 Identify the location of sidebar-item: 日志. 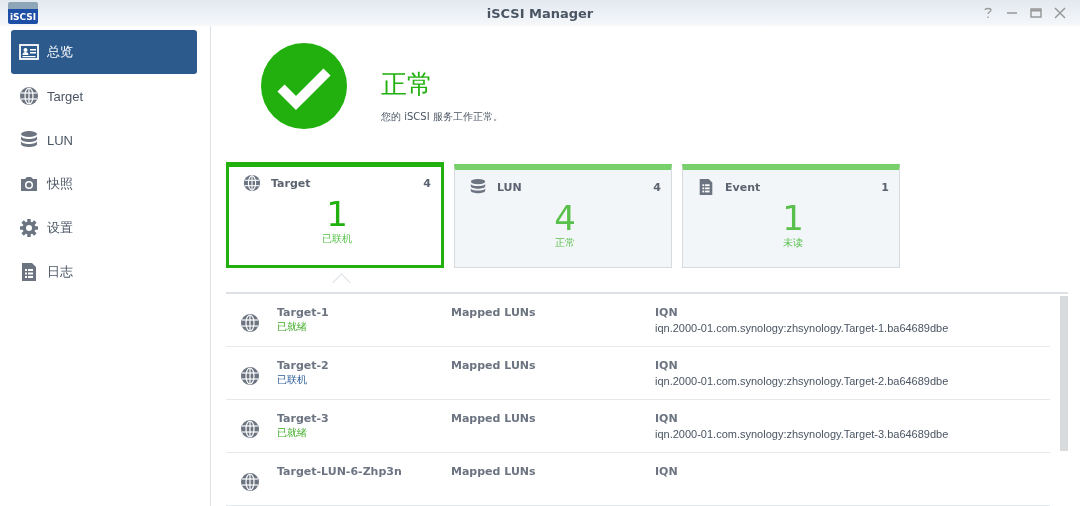
(104, 272).